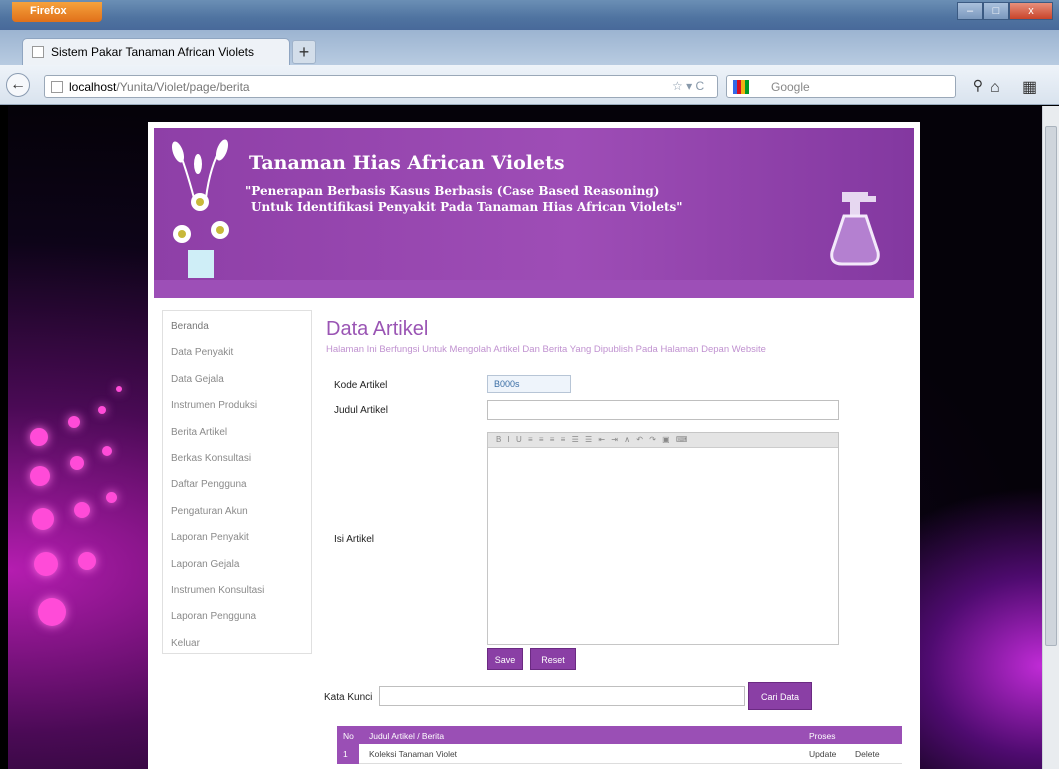 The height and width of the screenshot is (769, 1059). What do you see at coordinates (183, 87) in the screenshot?
I see `url-path: /Yunita/Violet/page/berita` at bounding box center [183, 87].